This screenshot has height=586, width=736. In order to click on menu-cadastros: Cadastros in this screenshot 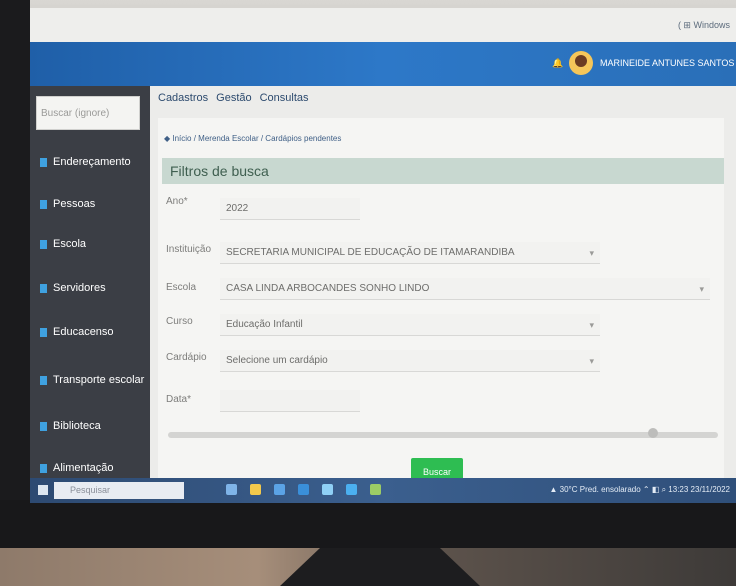, I will do `click(183, 98)`.